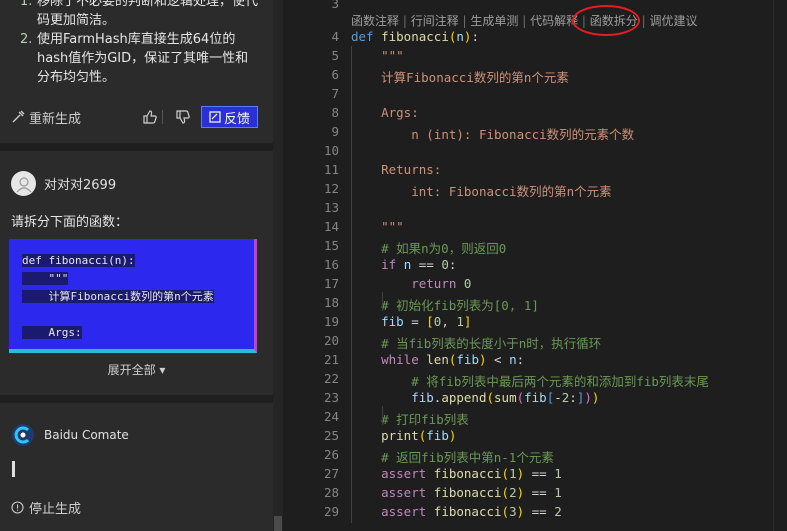  What do you see at coordinates (278, 265) in the screenshot?
I see `chat-scrollbar` at bounding box center [278, 265].